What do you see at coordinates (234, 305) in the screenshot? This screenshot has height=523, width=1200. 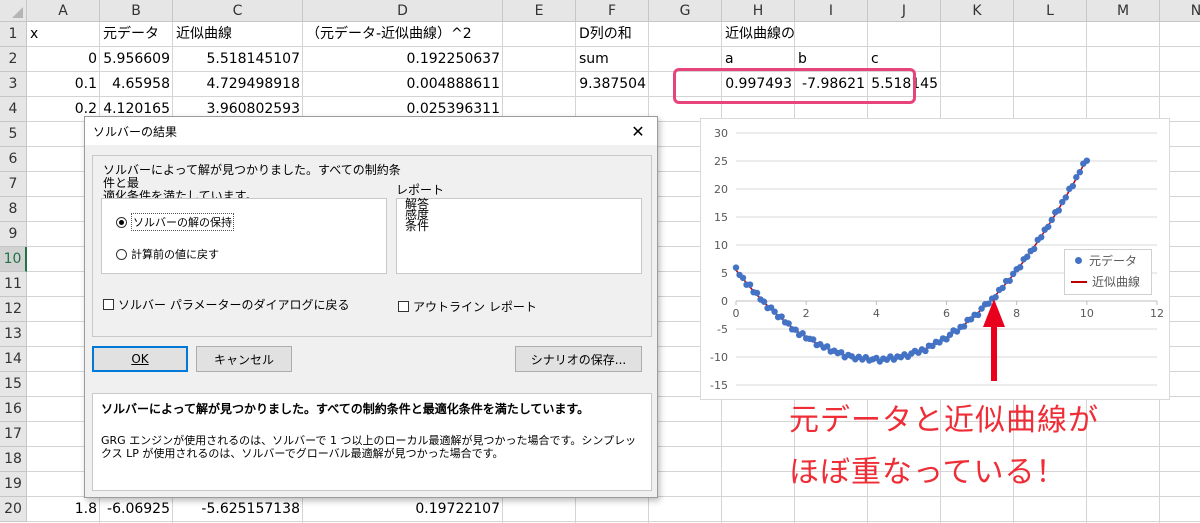 I see `return-to-params-label: ソルバー パラメーターのダイアログに戻る` at bounding box center [234, 305].